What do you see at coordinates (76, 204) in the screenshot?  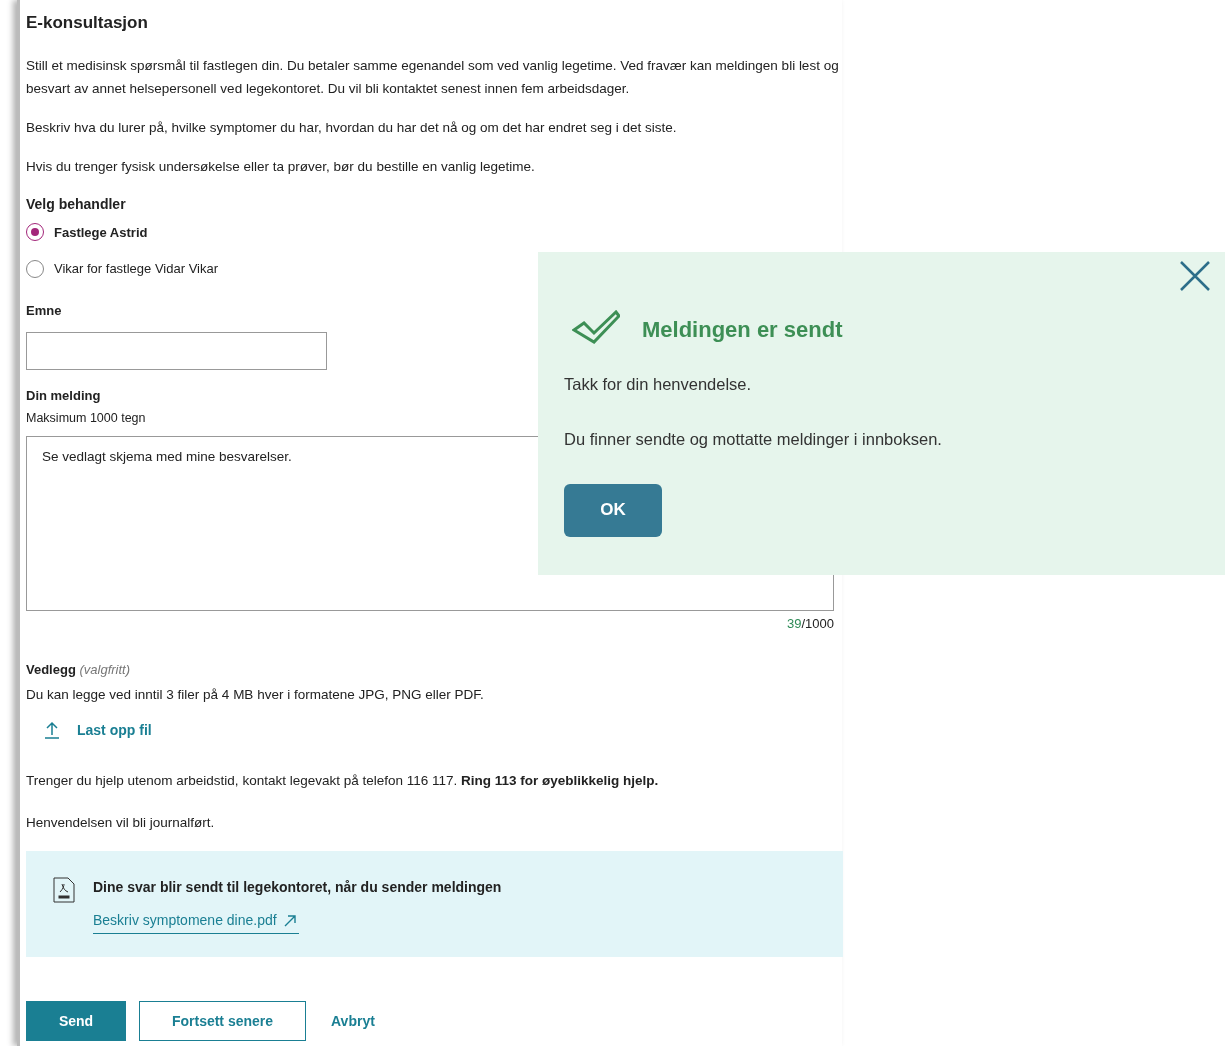 I see `field-label: Velg behandler` at bounding box center [76, 204].